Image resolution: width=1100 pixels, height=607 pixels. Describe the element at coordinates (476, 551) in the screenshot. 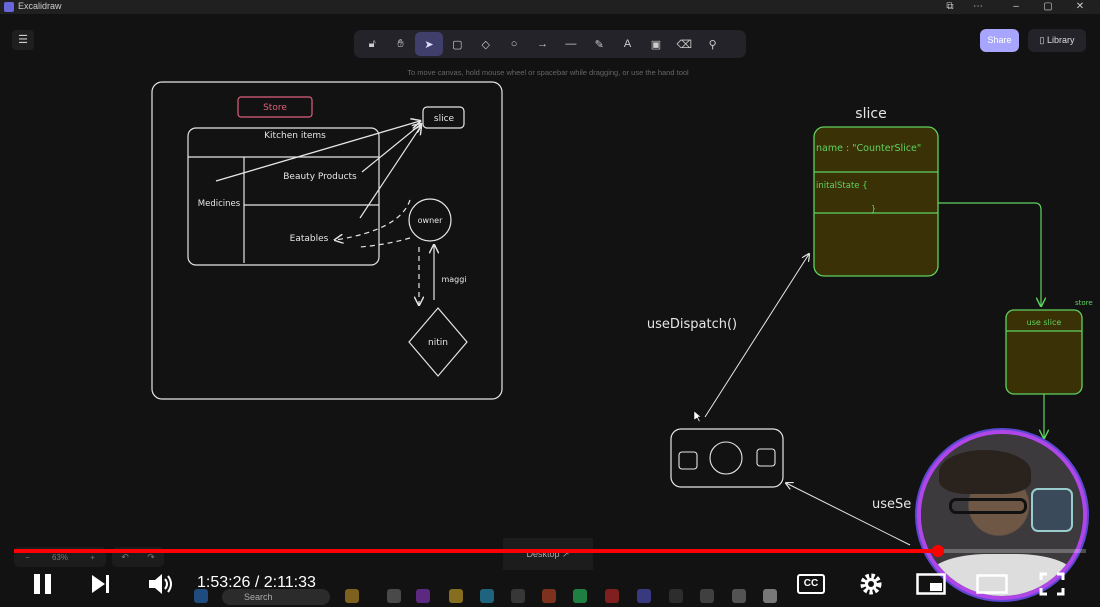

I see `progress-played` at that location.